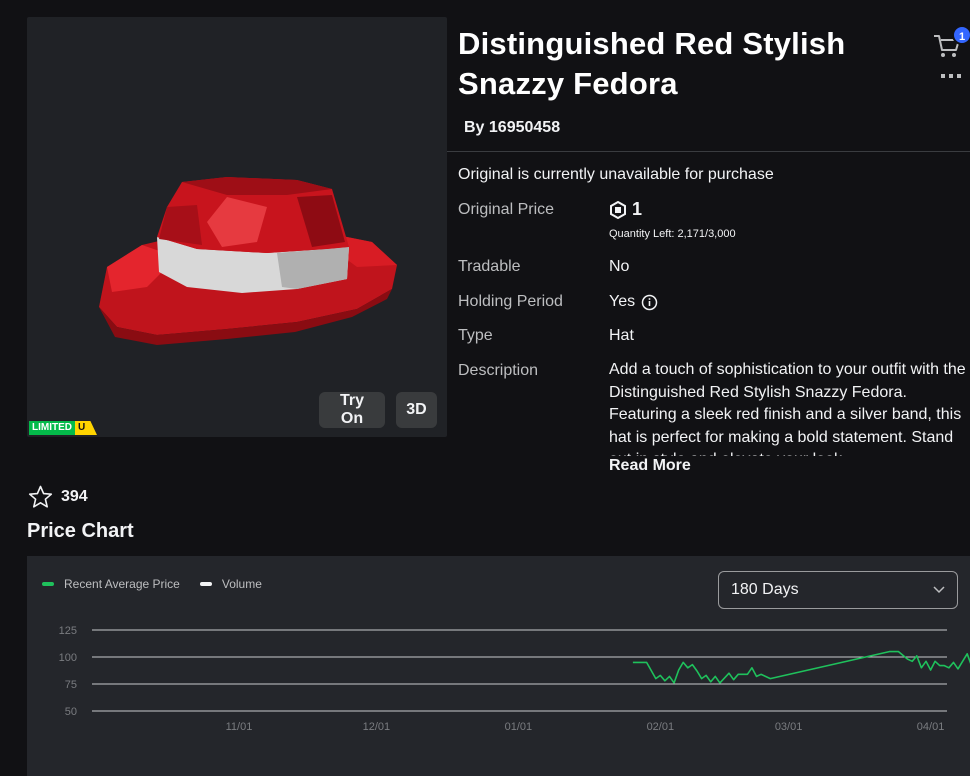 The image size is (970, 776). What do you see at coordinates (68, 631) in the screenshot?
I see `y-tick-label: 125` at bounding box center [68, 631].